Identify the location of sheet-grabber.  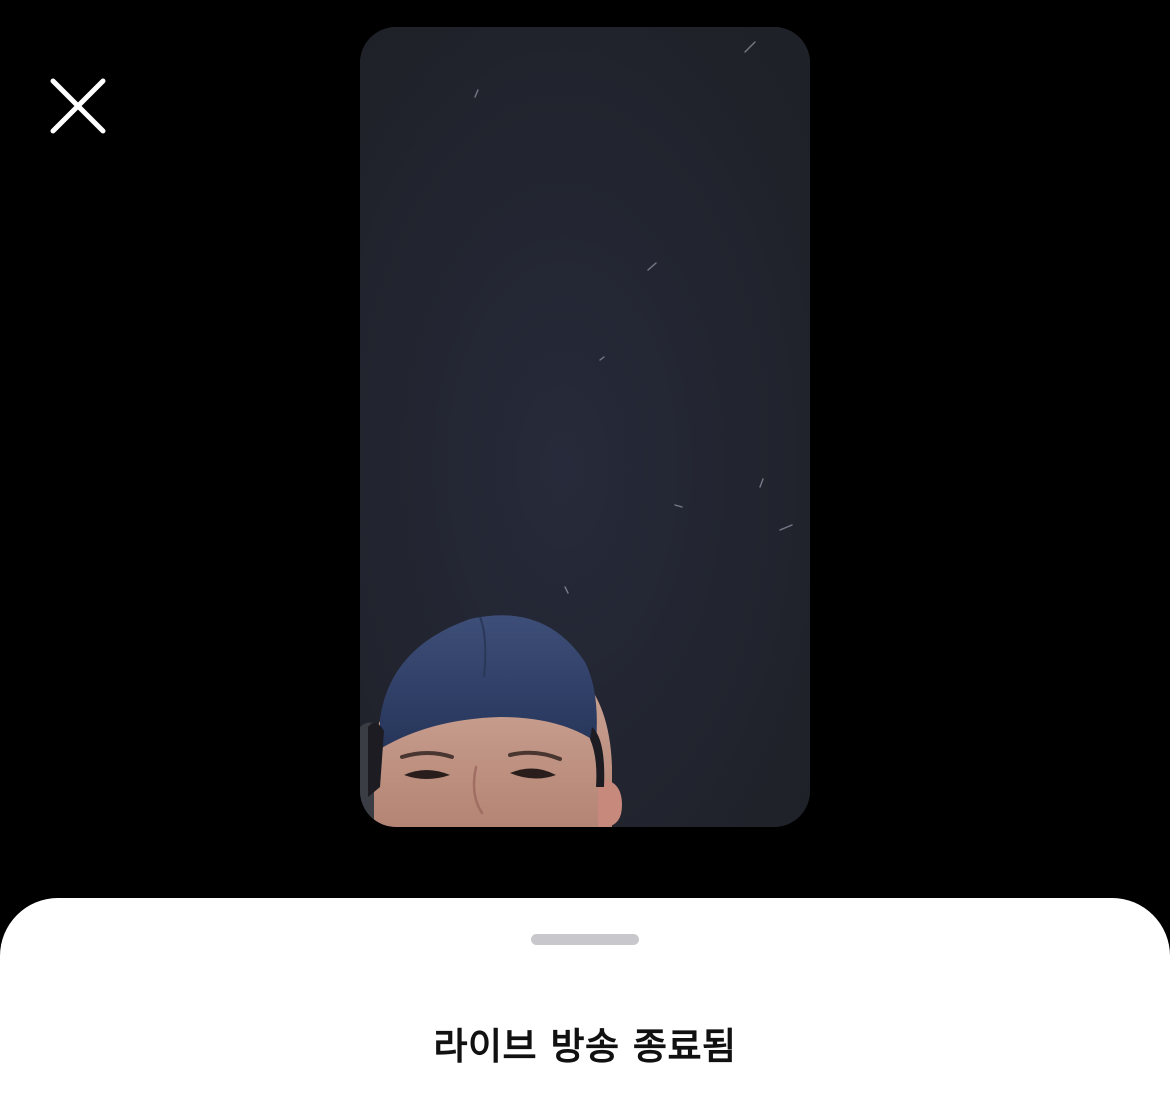
(585, 939).